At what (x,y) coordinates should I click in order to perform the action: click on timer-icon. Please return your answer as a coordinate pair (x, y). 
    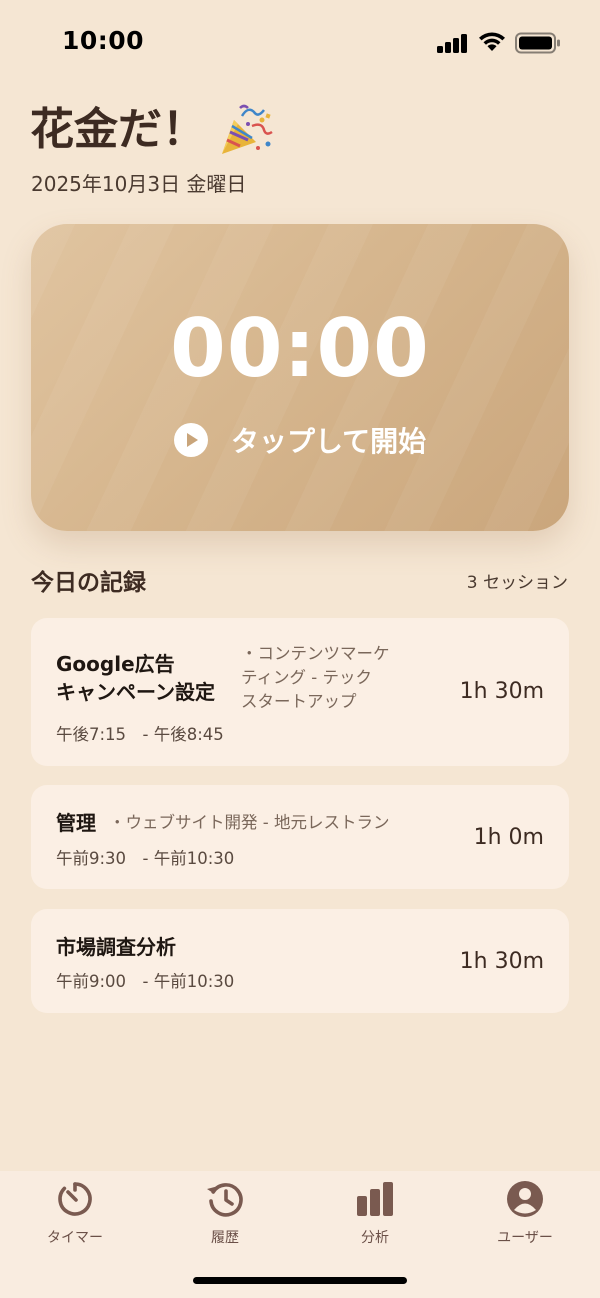
    Looking at the image, I should click on (75, 1199).